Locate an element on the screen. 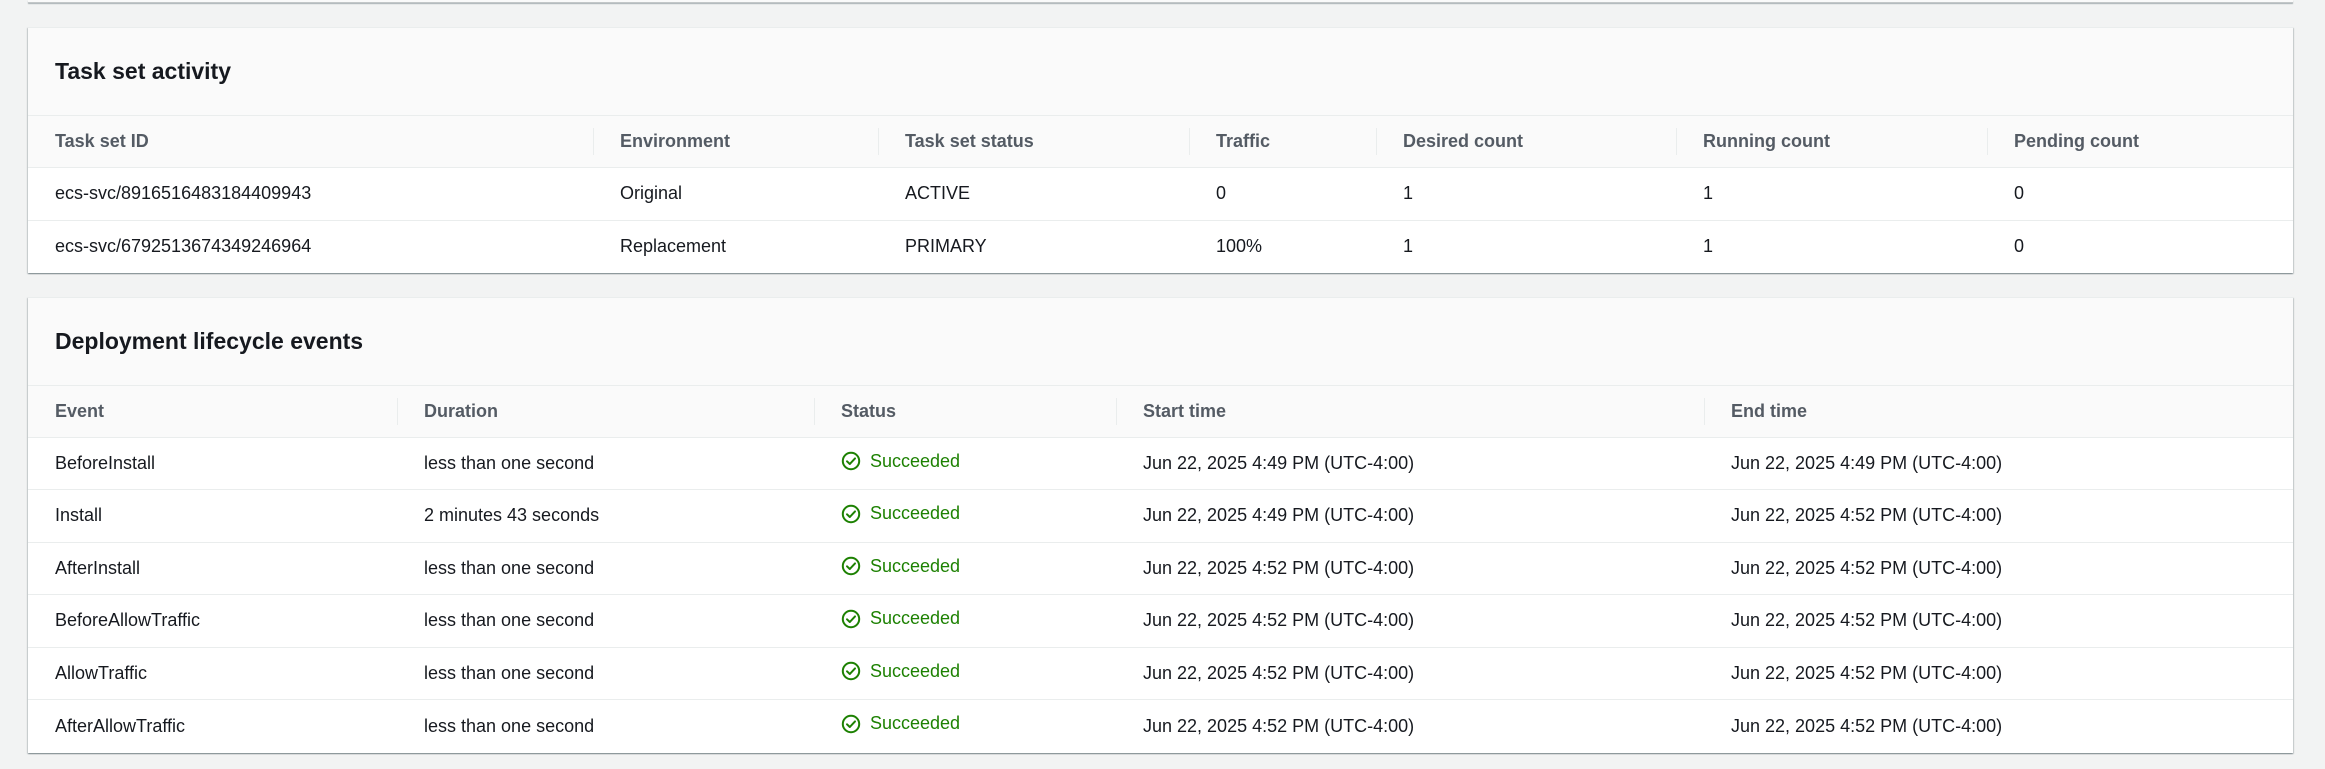  column-header-task-set-status: Task set status is located at coordinates (1033, 142).